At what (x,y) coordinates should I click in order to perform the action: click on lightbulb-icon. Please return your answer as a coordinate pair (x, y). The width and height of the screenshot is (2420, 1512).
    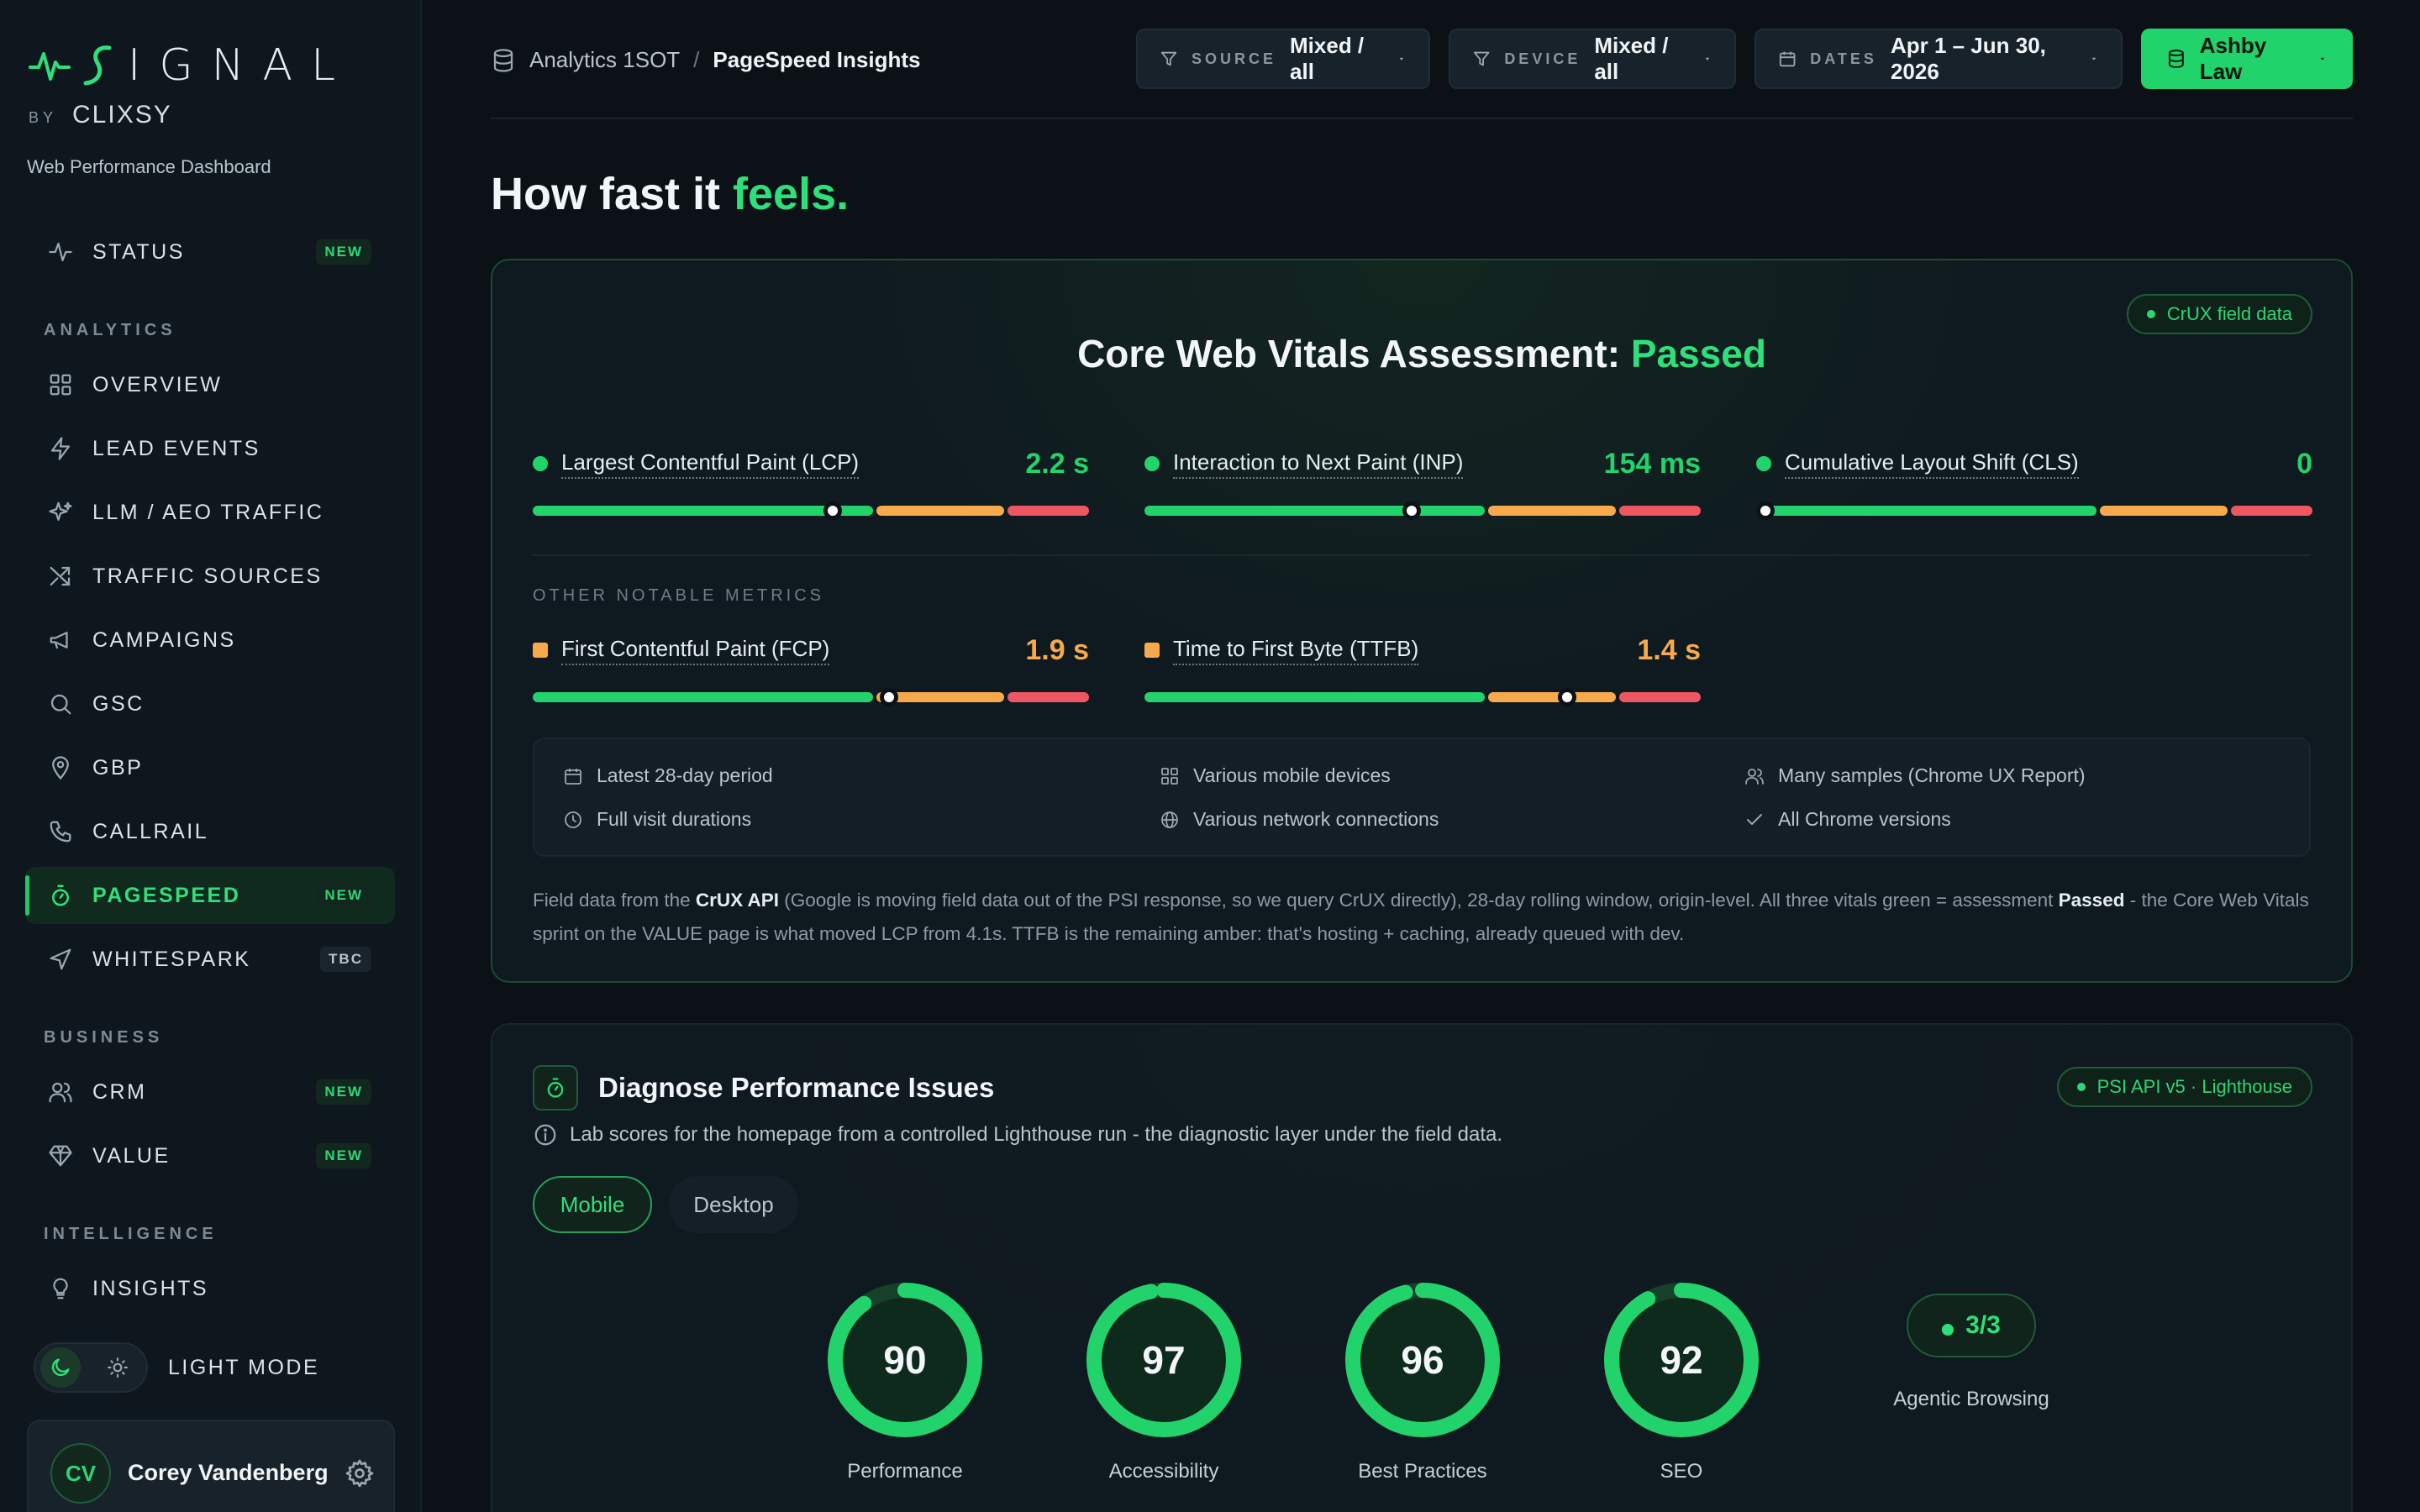
    Looking at the image, I should click on (60, 1288).